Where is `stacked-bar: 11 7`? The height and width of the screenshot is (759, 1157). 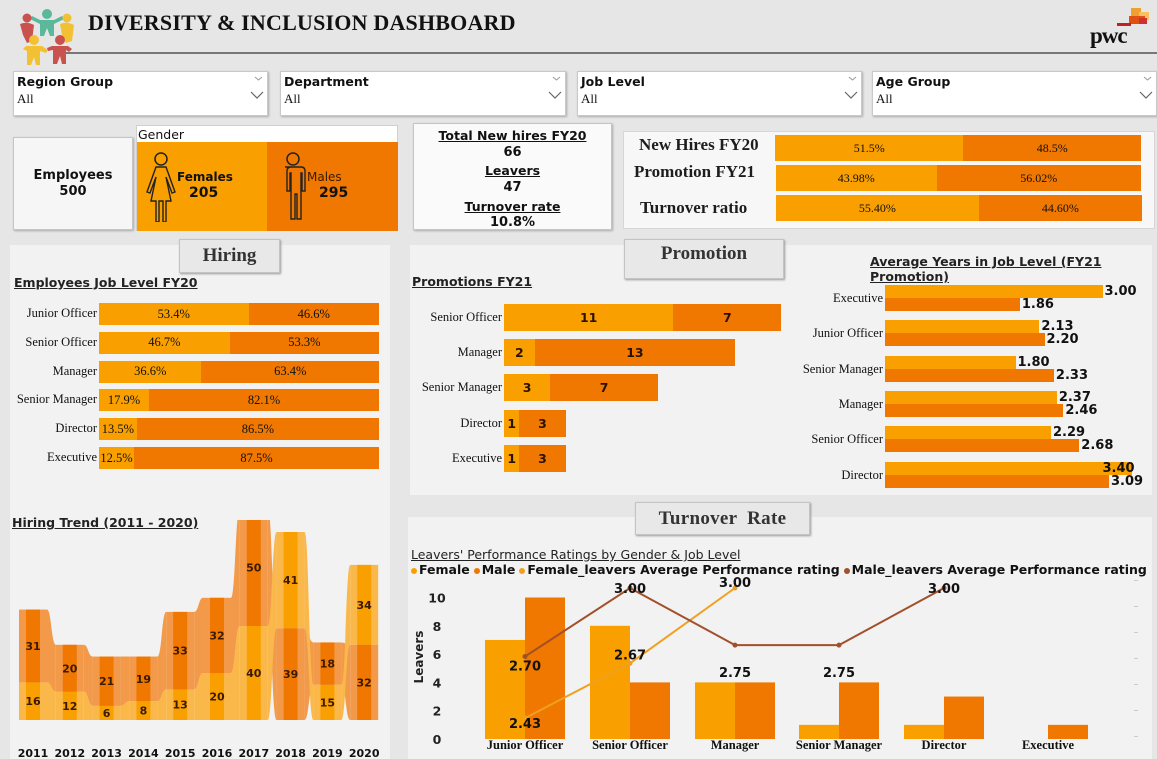 stacked-bar: 11 7 is located at coordinates (643, 317).